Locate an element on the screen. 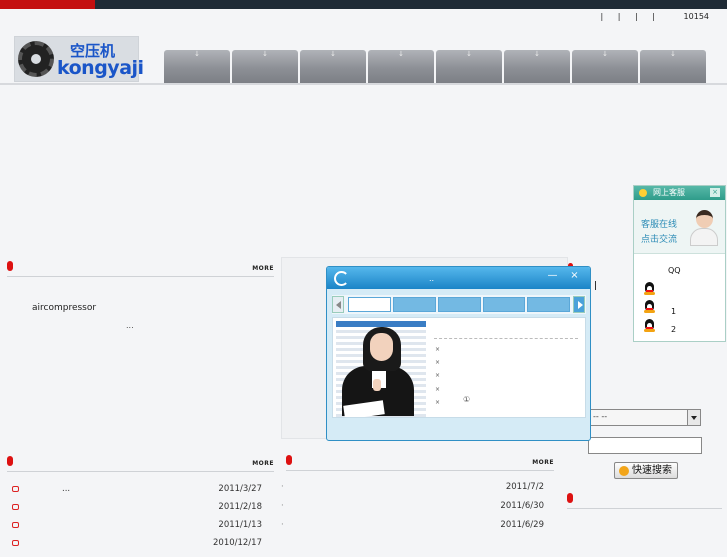  site-logo: 空压机 kongyaji is located at coordinates (79, 59).